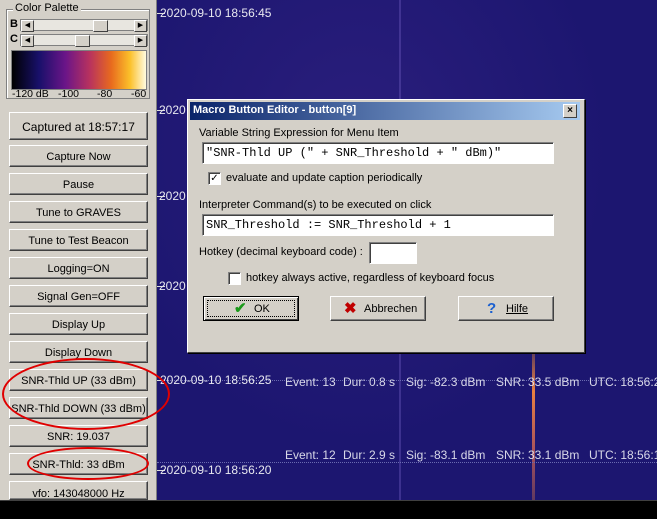  I want to click on help-button-label: Hilfe, so click(517, 309).